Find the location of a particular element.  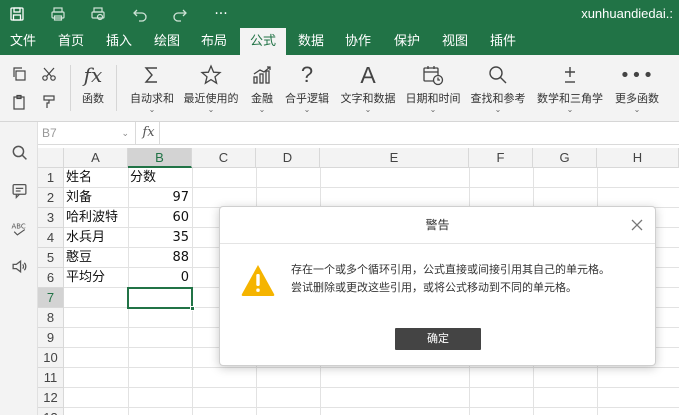

tab-insert: 插入 is located at coordinates (119, 41).